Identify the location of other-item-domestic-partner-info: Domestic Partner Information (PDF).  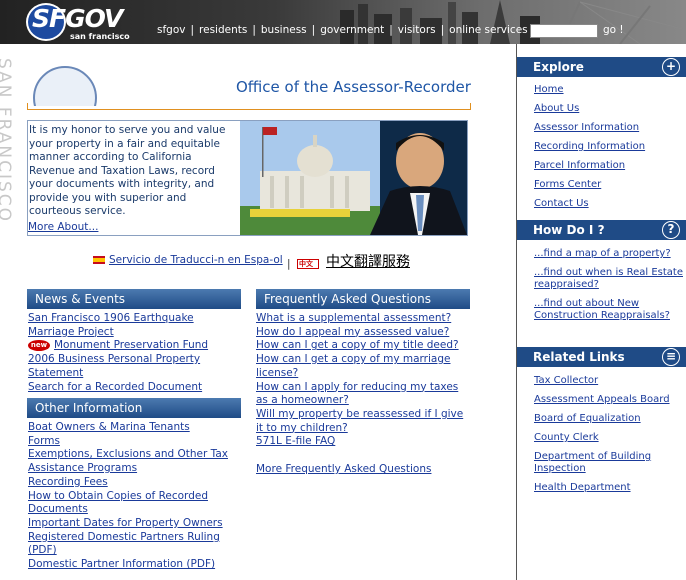
(121, 564).